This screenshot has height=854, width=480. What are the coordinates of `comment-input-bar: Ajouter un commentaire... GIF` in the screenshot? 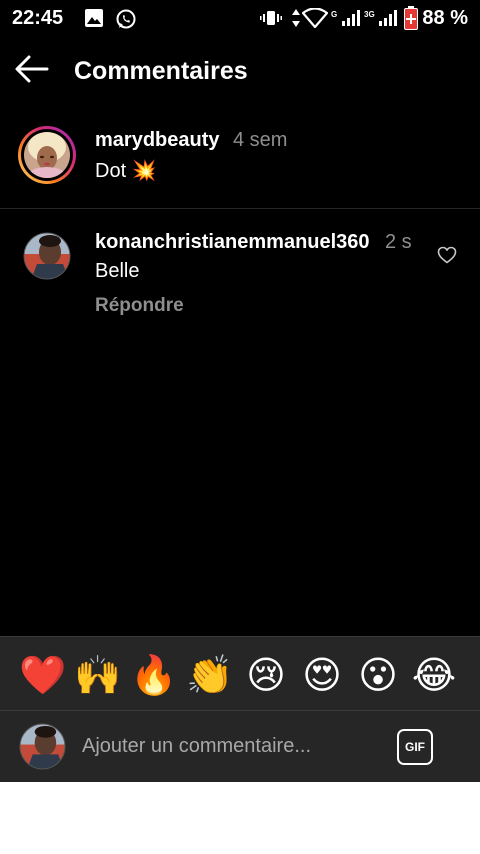 It's located at (240, 746).